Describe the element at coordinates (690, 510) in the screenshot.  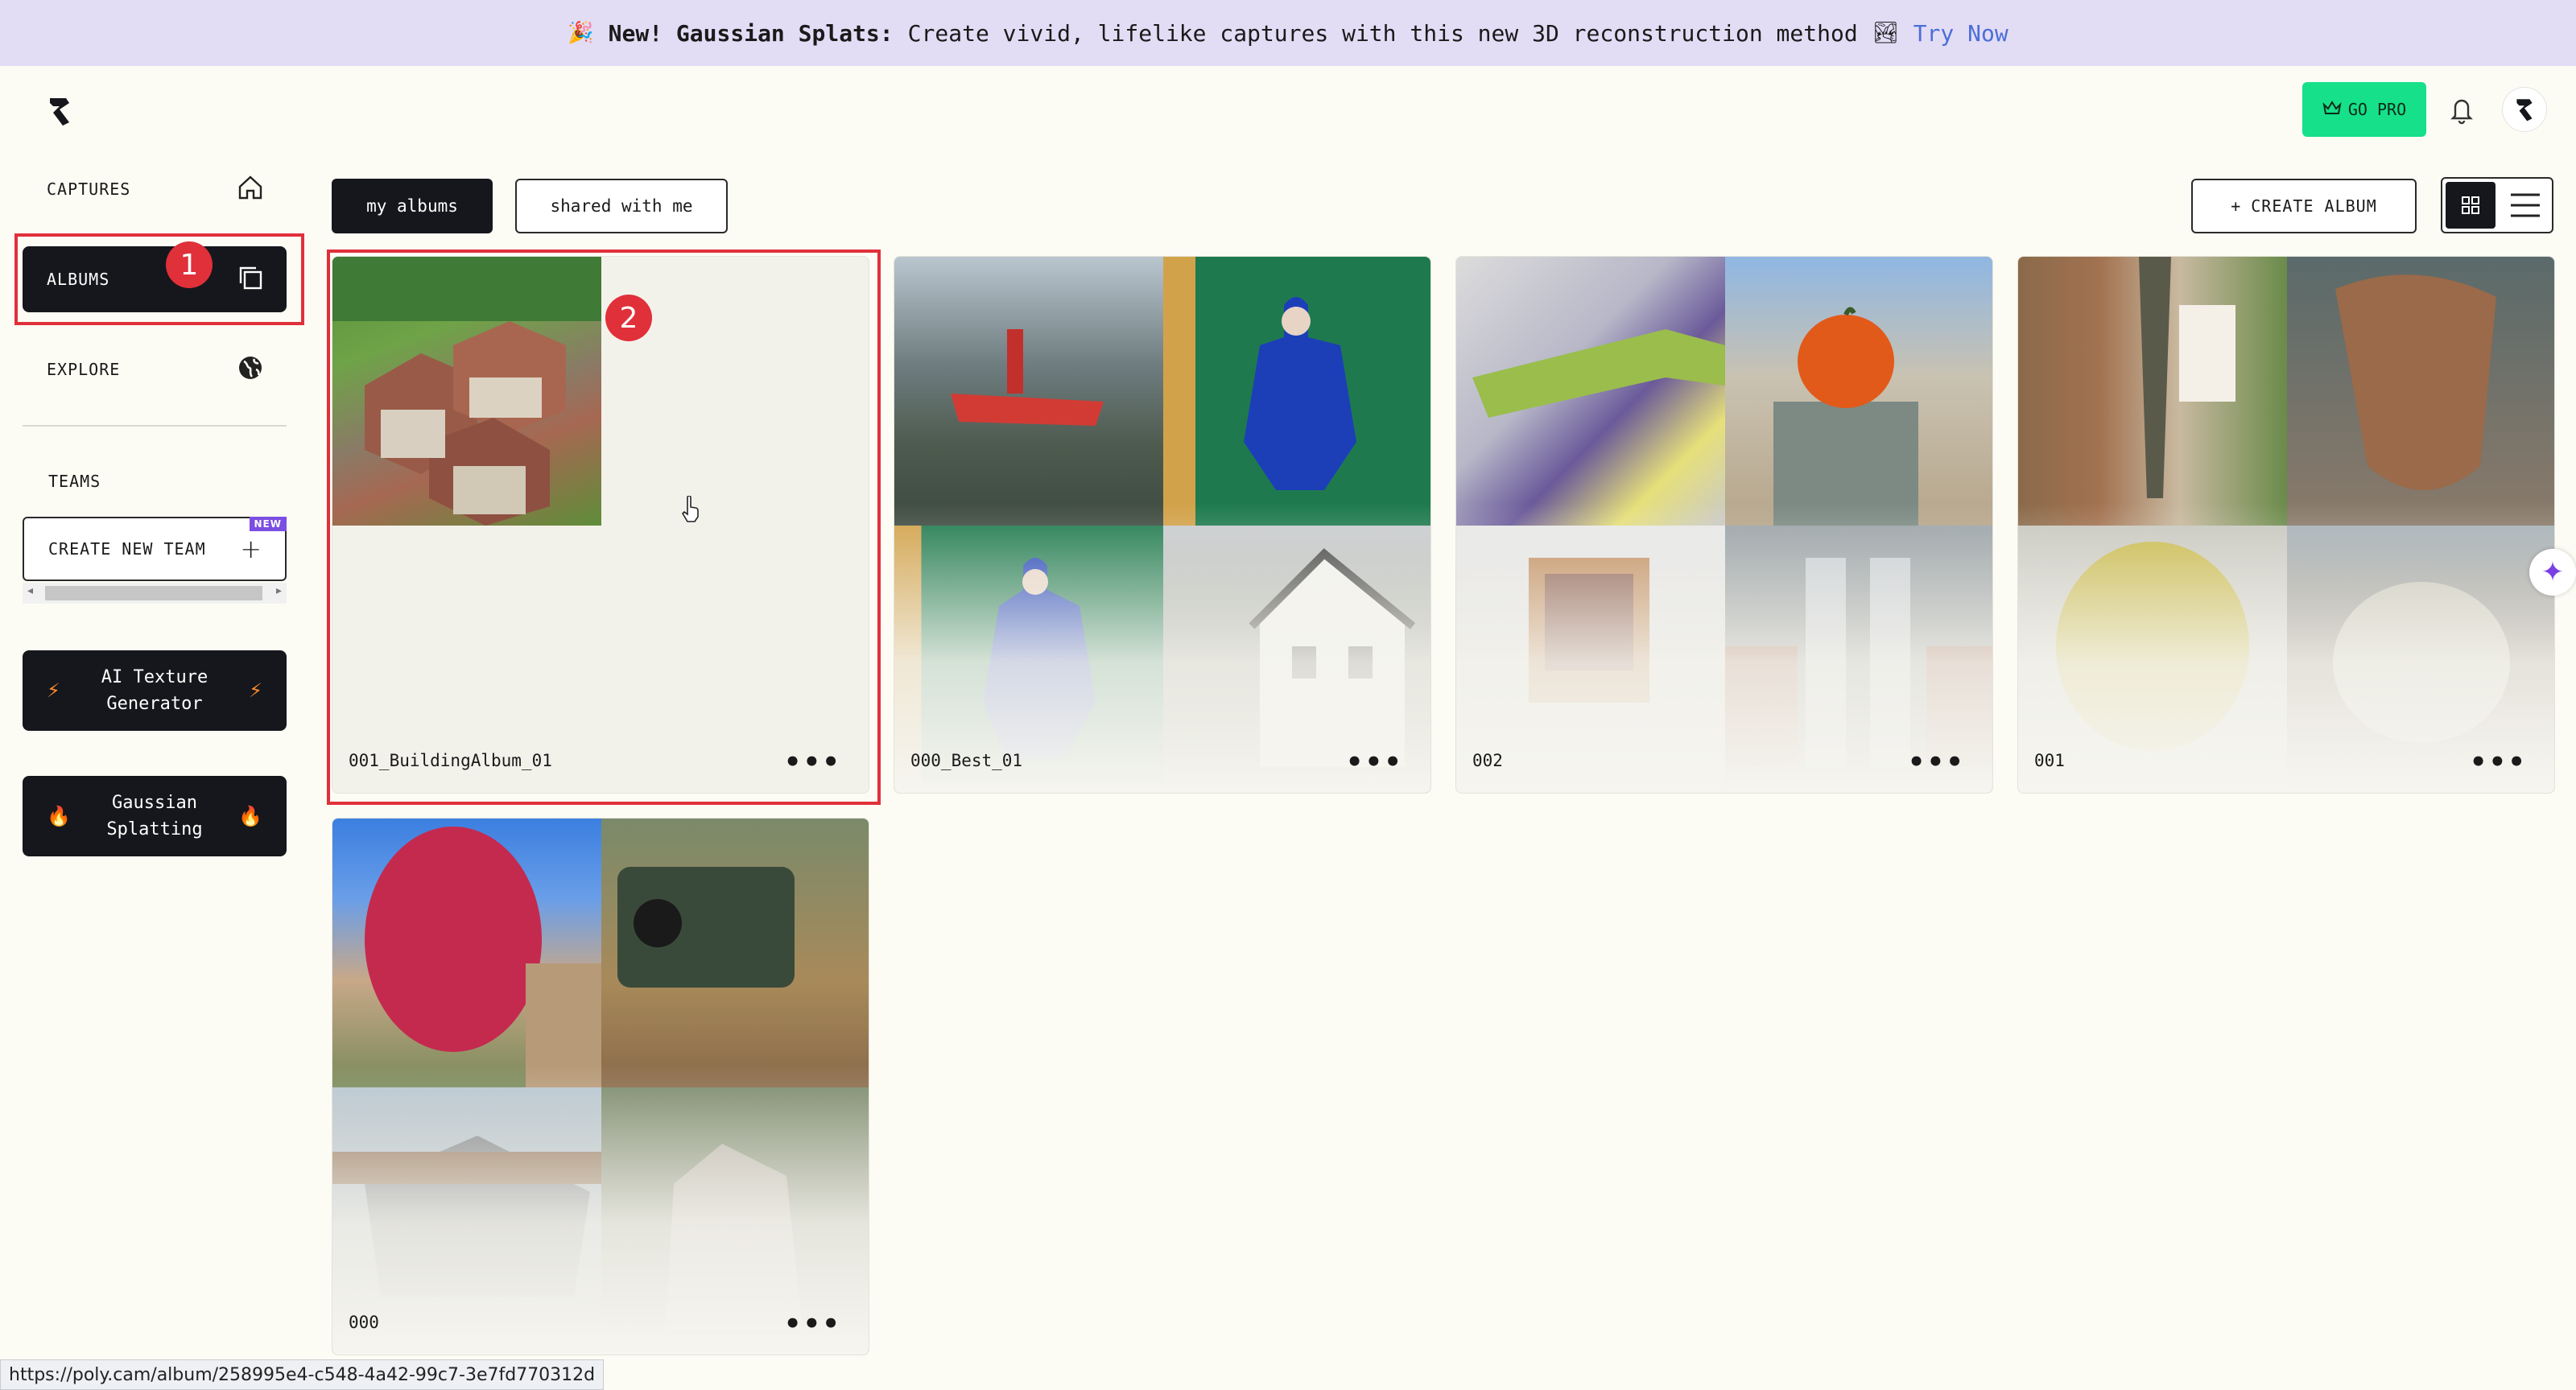
I see `hand-cursor-icon` at that location.